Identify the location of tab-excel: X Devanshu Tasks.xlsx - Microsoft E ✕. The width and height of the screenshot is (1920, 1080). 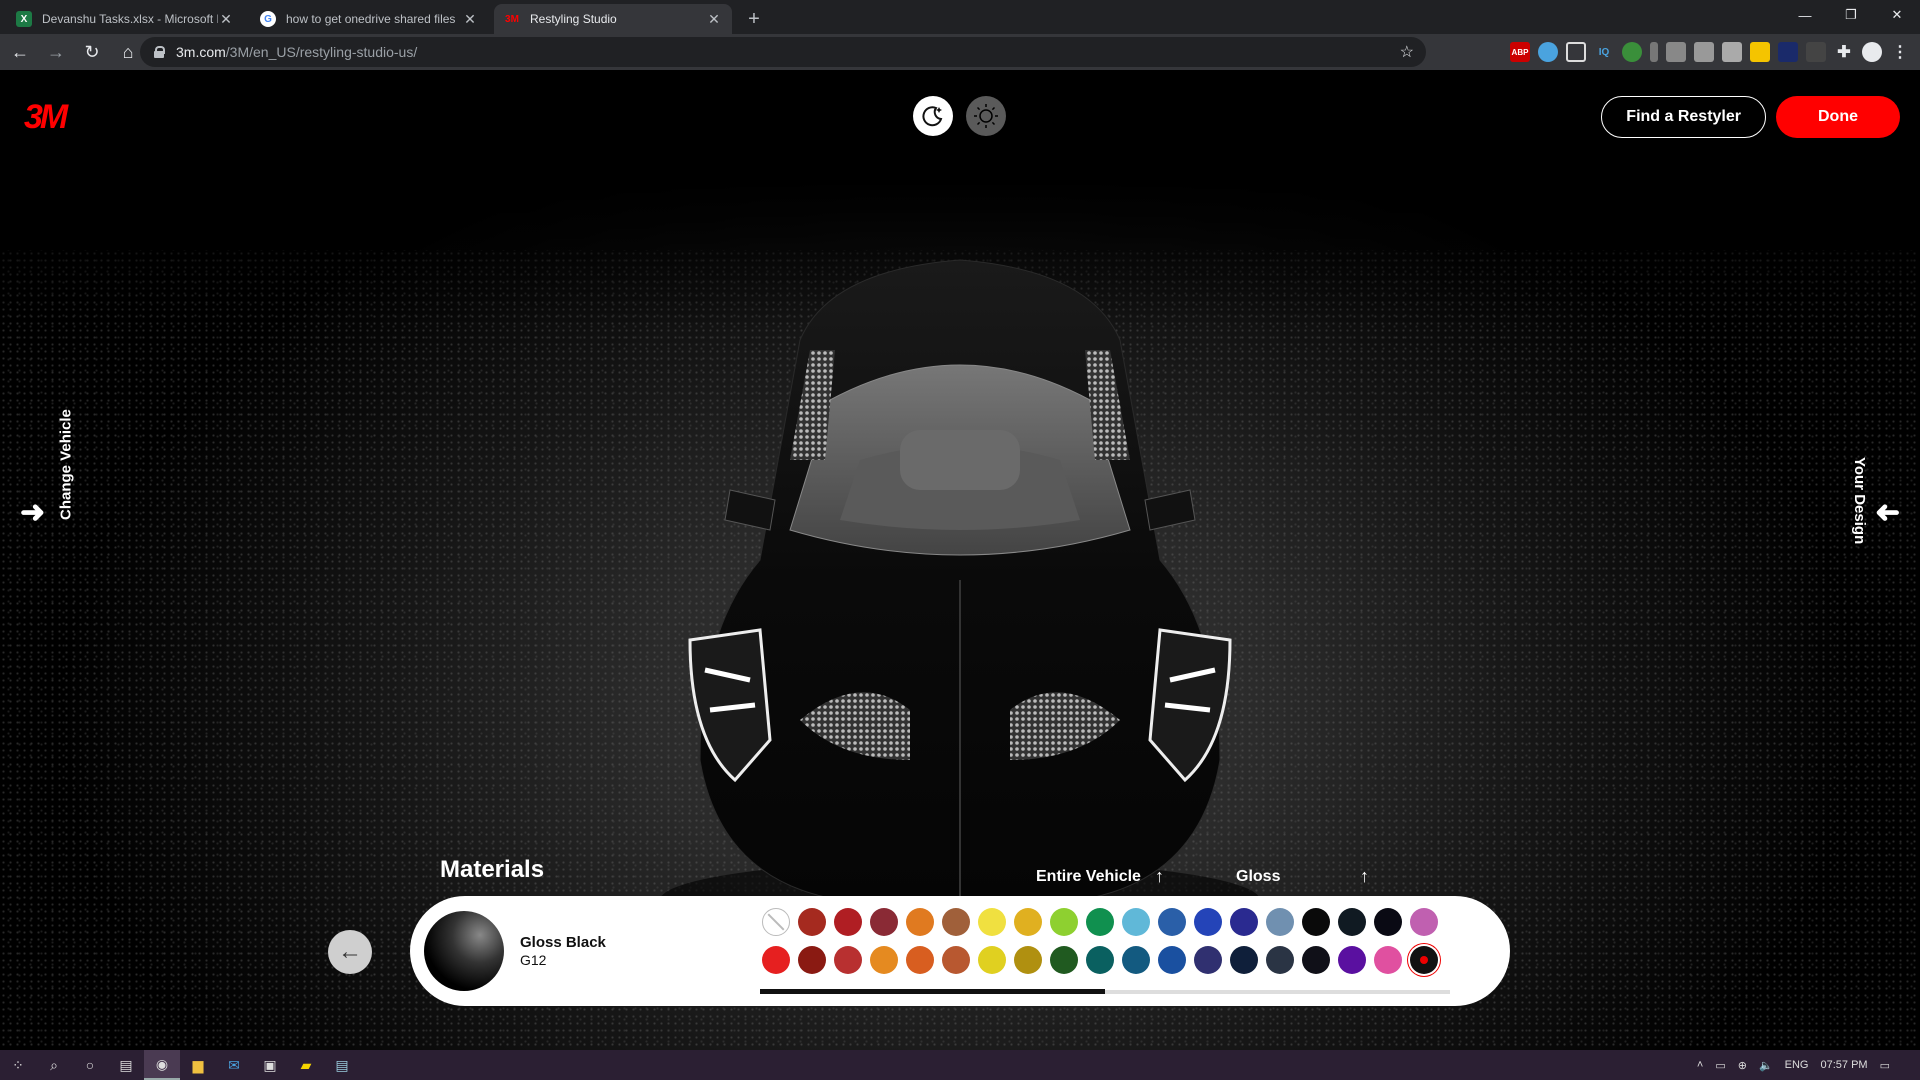
(125, 19).